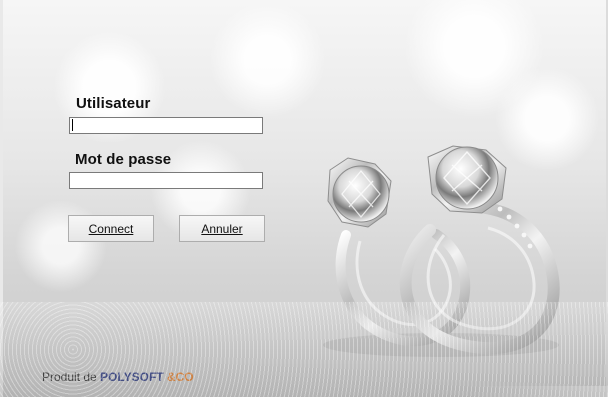  Describe the element at coordinates (1, 198) in the screenshot. I see `window-left-edge` at that location.